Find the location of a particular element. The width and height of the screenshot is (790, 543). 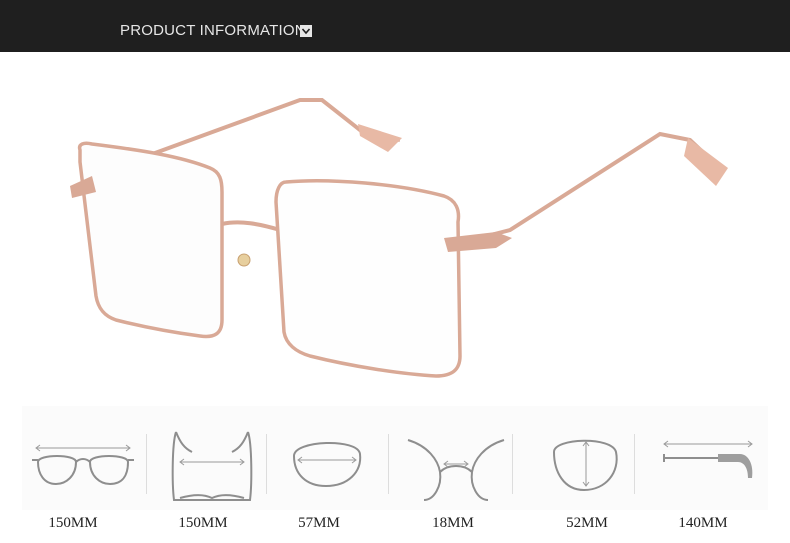

front-width-label: 150MM is located at coordinates (203, 523).